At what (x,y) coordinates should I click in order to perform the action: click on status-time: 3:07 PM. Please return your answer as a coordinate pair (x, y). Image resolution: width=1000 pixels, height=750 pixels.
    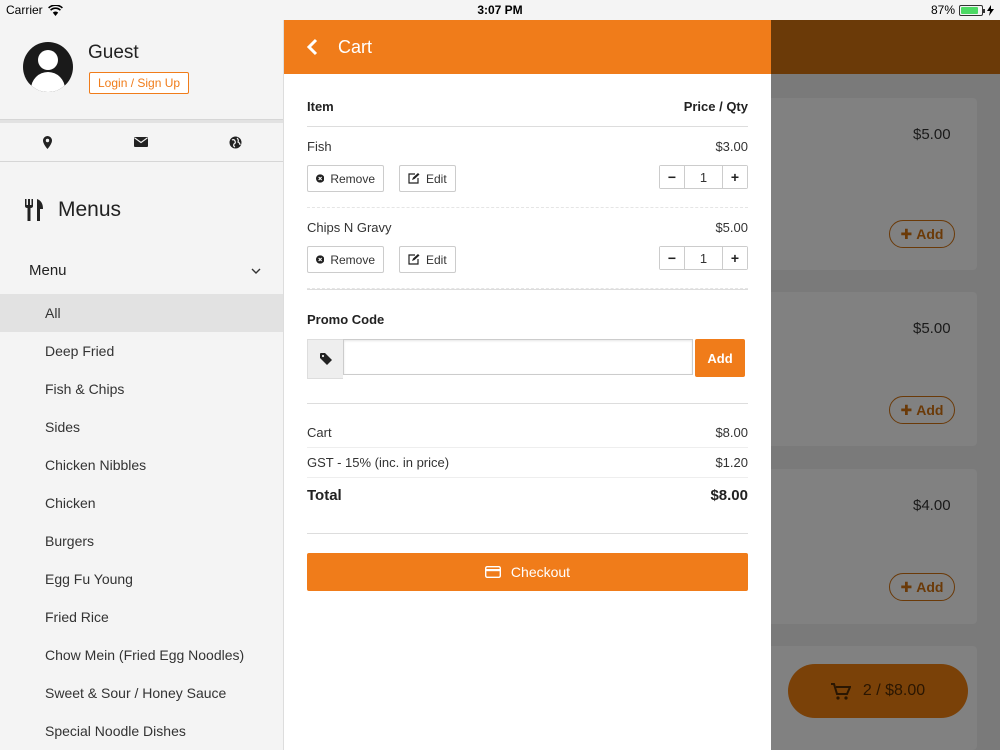
    Looking at the image, I should click on (500, 10).